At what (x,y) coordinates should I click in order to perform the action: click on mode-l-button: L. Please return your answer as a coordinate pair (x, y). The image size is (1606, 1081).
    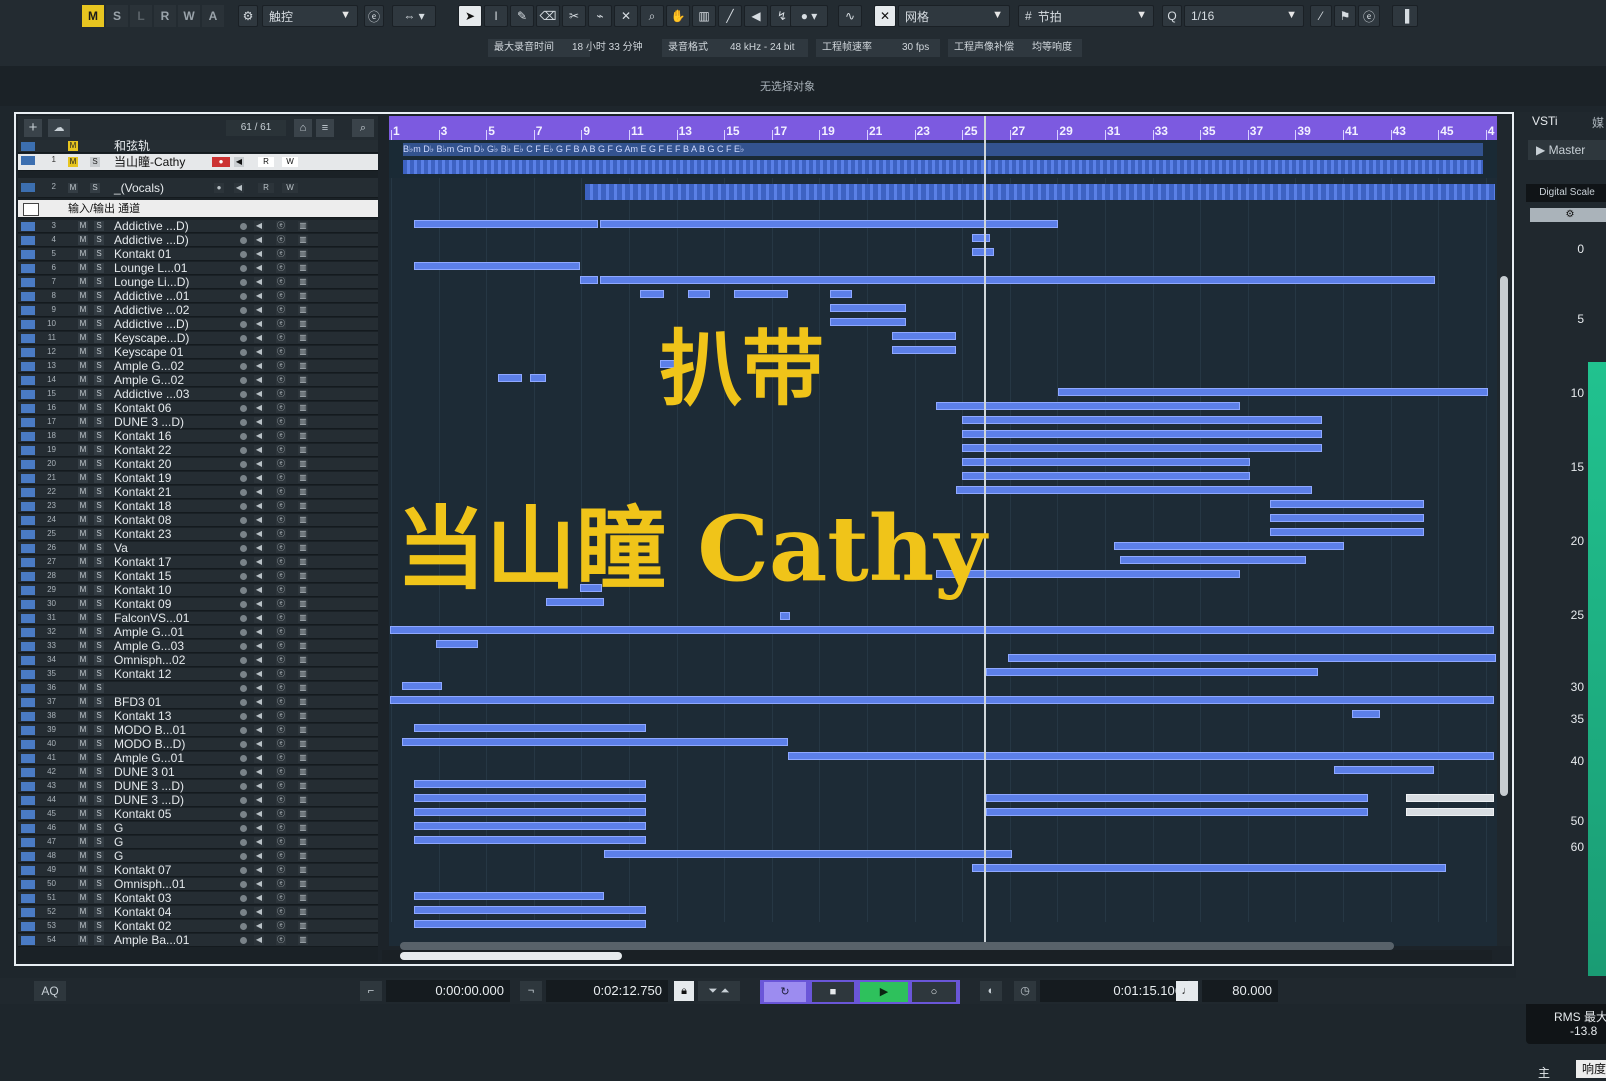
    Looking at the image, I should click on (141, 16).